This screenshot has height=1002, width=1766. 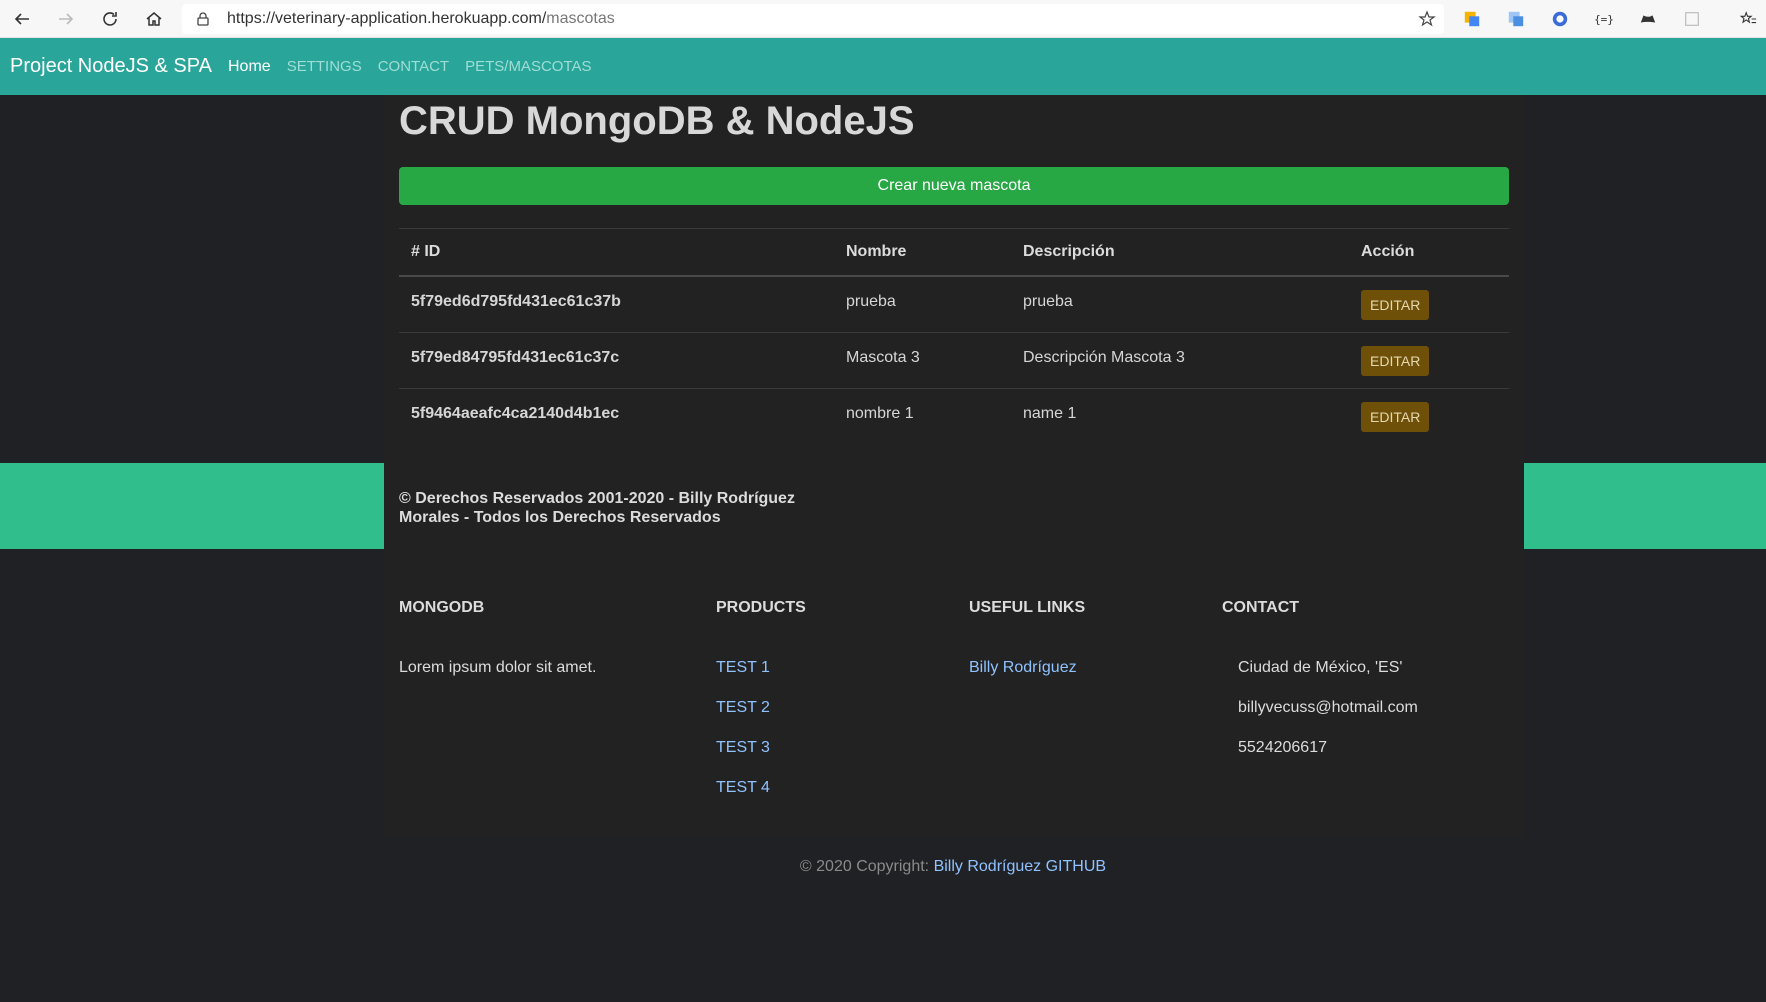 I want to click on table-header: # ID Nombre Descripción Acción, so click(x=954, y=252).